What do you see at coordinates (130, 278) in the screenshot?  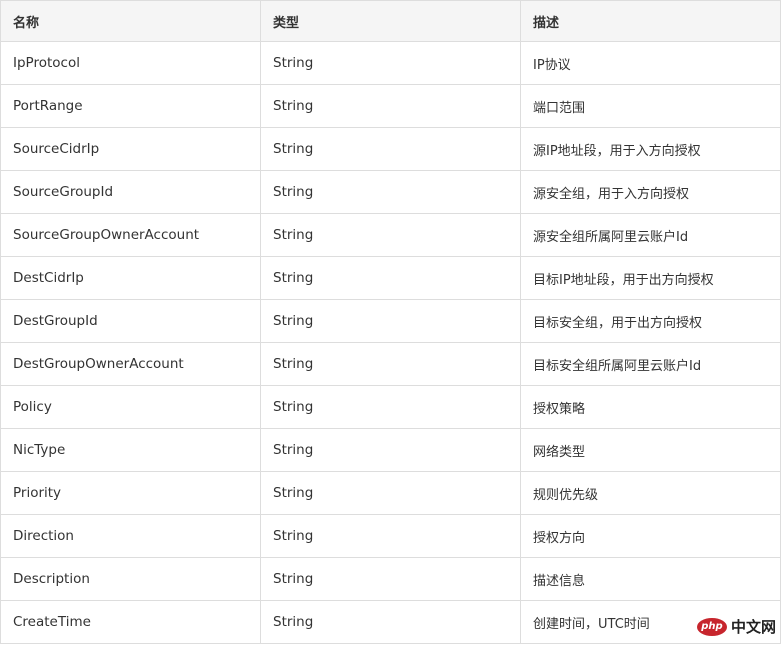 I see `cell-name: DestCidrIp` at bounding box center [130, 278].